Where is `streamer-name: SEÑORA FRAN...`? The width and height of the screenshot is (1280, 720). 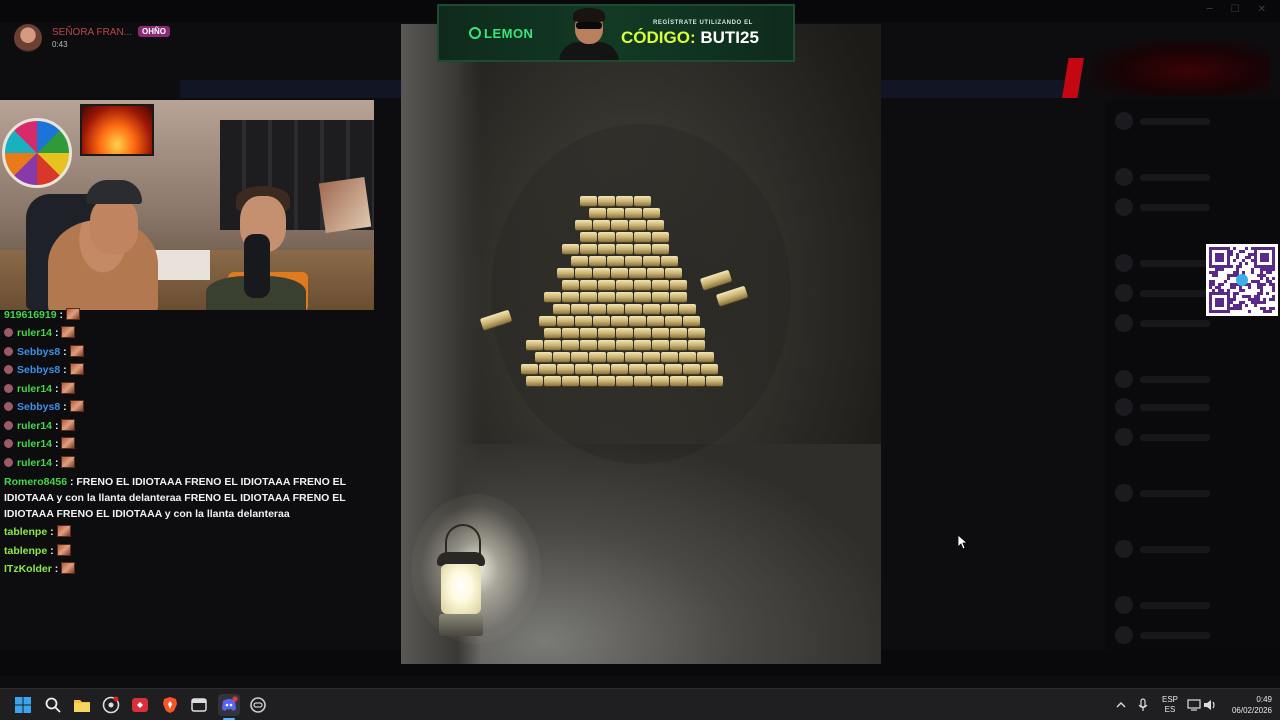
streamer-name: SEÑORA FRAN... is located at coordinates (92, 32).